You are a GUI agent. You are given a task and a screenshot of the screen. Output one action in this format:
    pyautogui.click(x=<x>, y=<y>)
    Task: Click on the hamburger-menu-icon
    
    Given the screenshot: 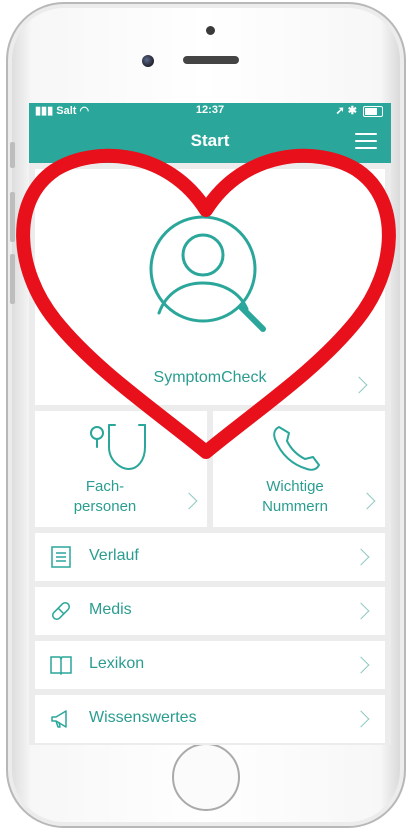 What is the action you would take?
    pyautogui.click(x=366, y=141)
    